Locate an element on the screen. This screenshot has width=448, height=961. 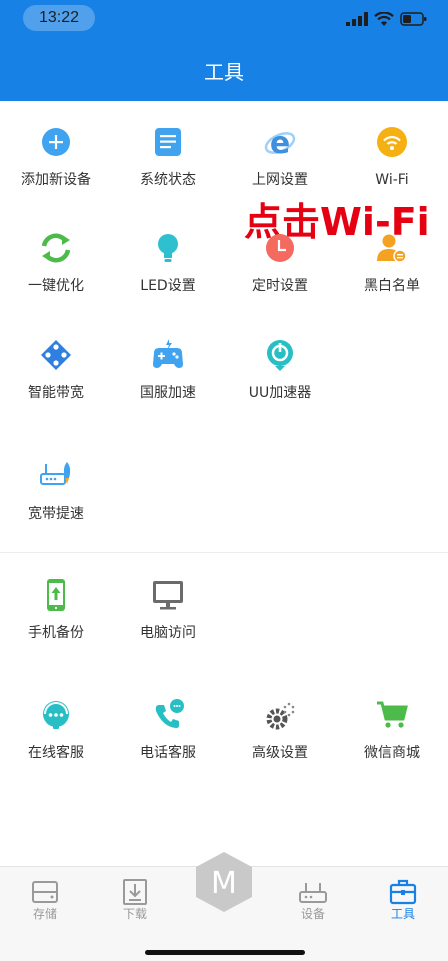
tool-label: 国服加速 is located at coordinates (168, 393).